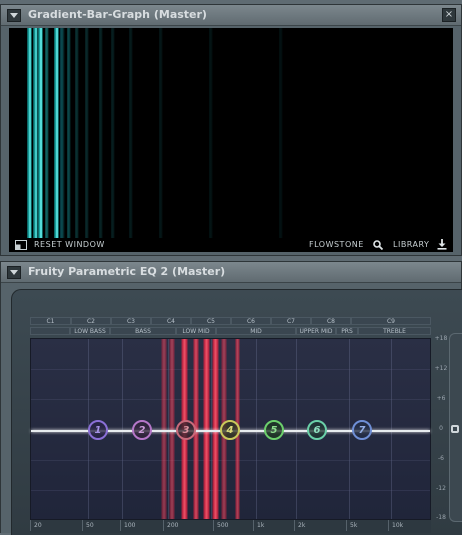 Image resolution: width=462 pixels, height=535 pixels. What do you see at coordinates (362, 430) in the screenshot?
I see `band-handle-7: 7` at bounding box center [362, 430].